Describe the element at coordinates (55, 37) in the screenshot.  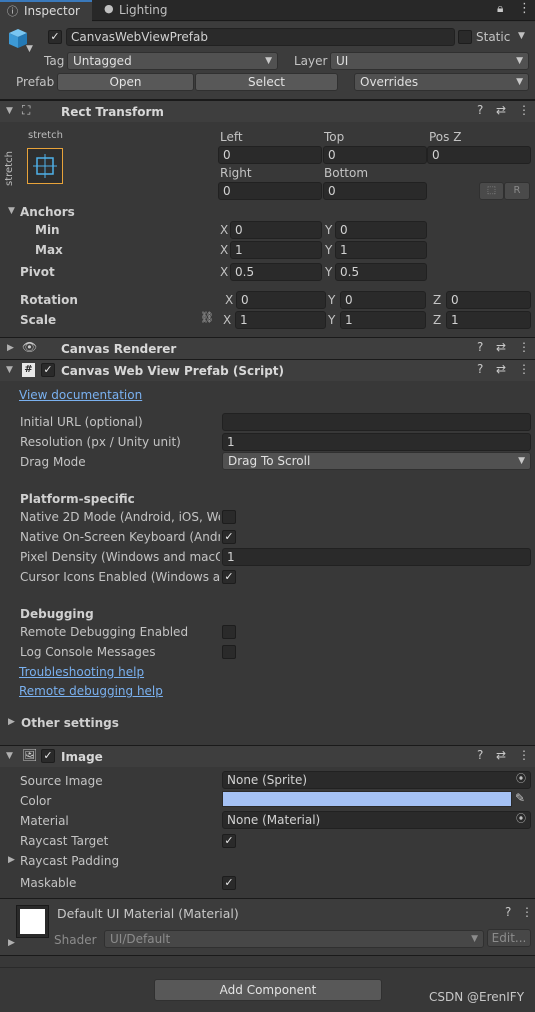
I see `active-checkbox: ✓` at that location.